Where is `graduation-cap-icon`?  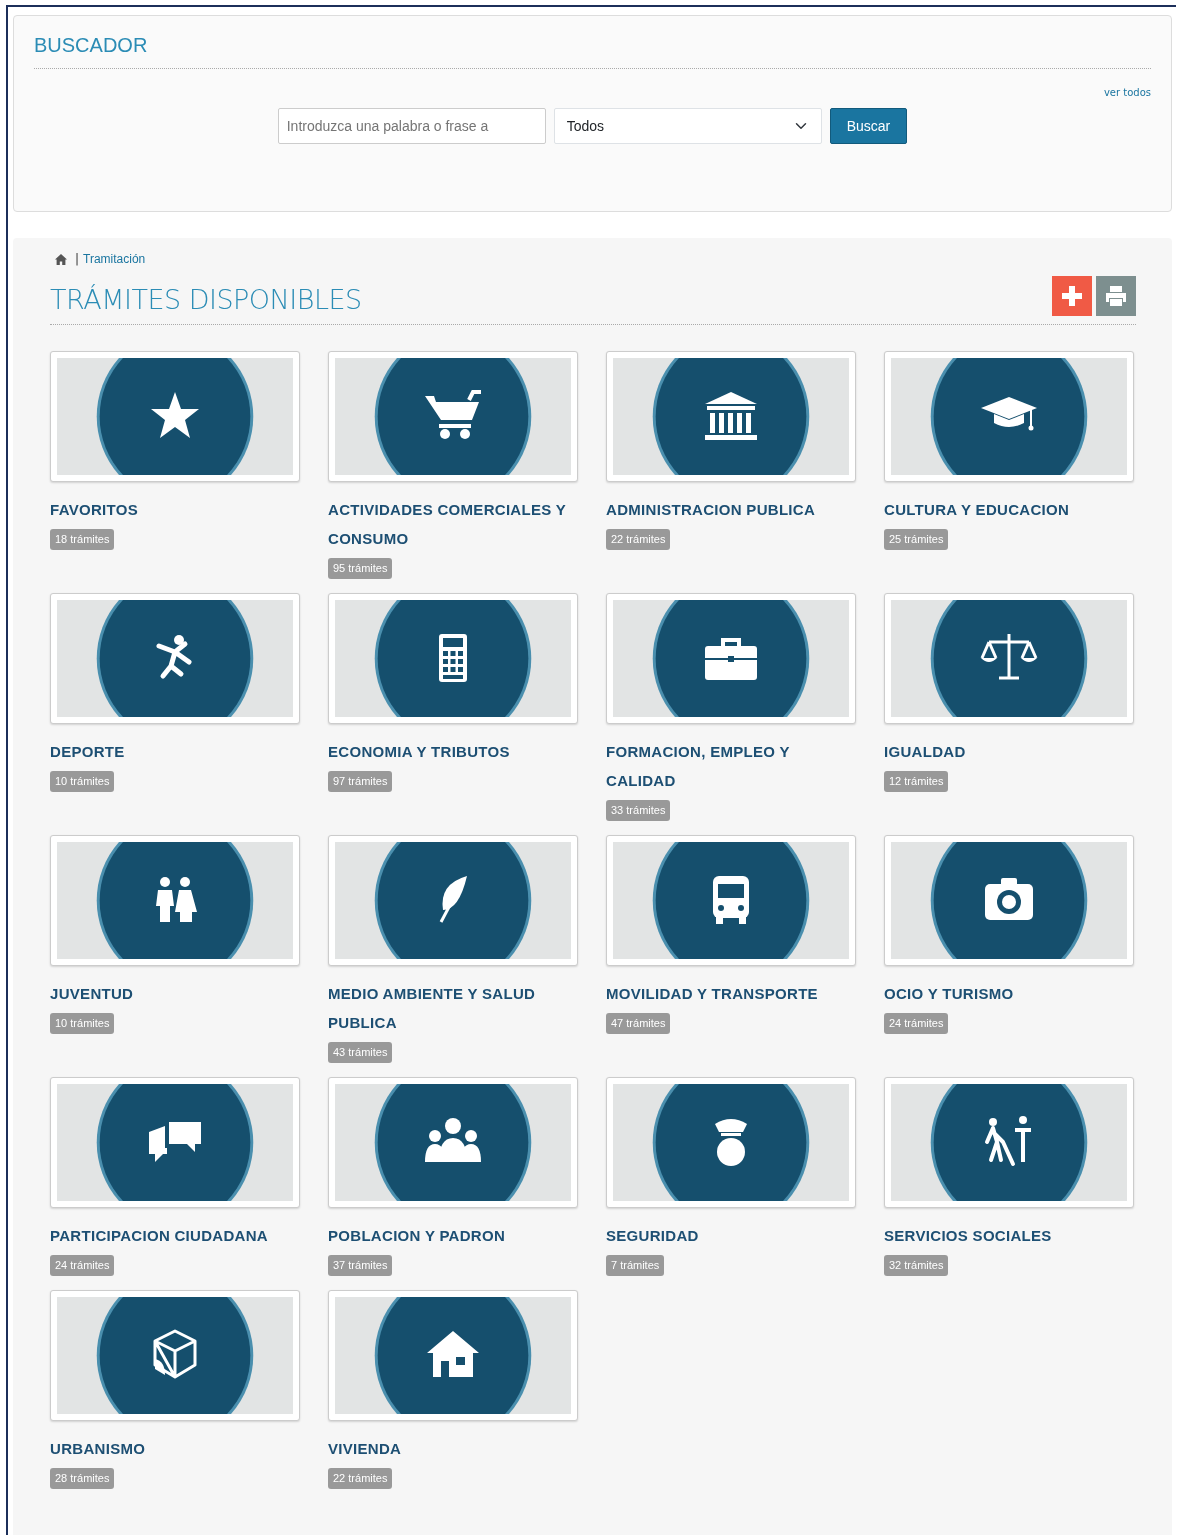
graduation-cap-icon is located at coordinates (1009, 414).